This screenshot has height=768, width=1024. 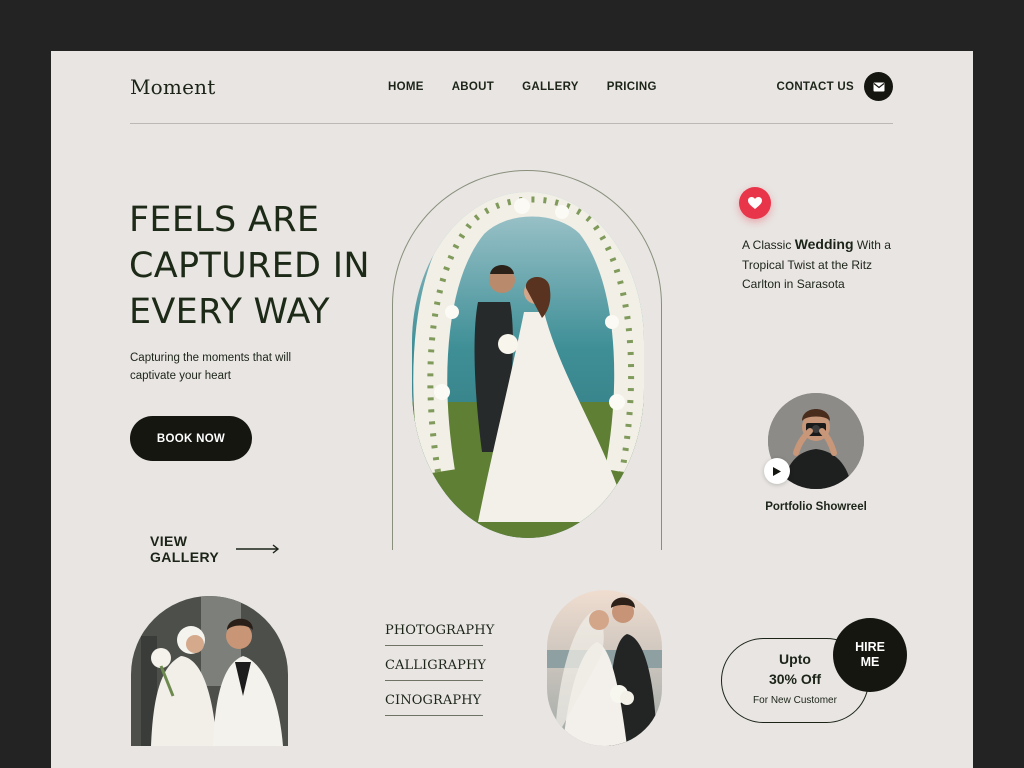 I want to click on services-list: PHOTOGRAPHY CALLIGRAPHY CINOGRAPHY, so click(x=439, y=671).